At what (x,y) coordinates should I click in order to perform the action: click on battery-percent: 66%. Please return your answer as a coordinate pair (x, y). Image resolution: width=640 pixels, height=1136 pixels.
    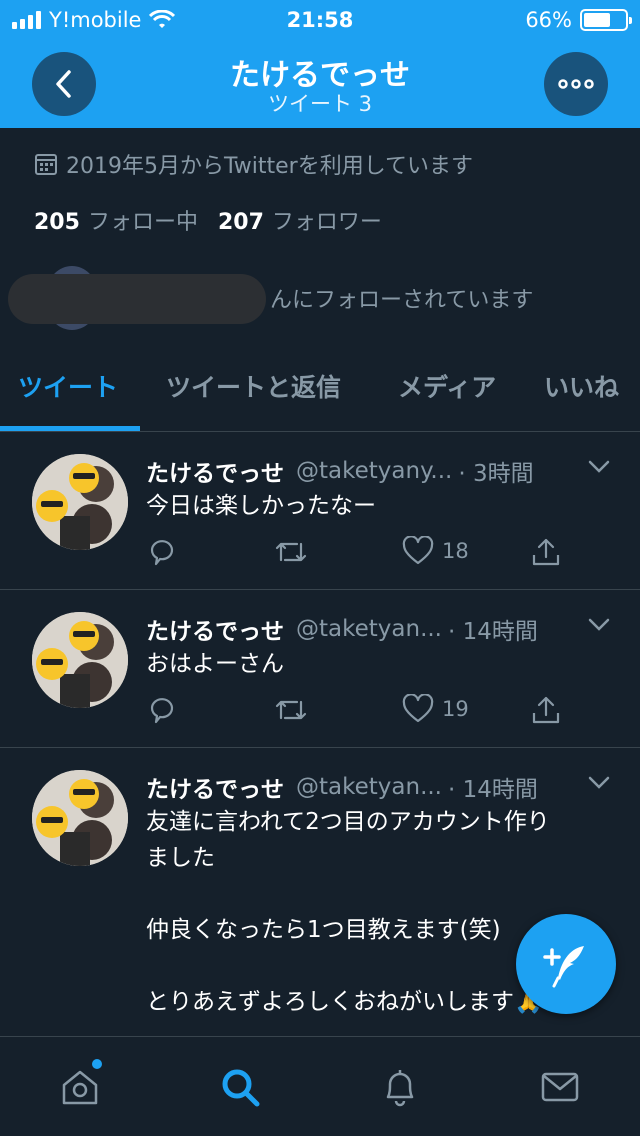
    Looking at the image, I should click on (548, 20).